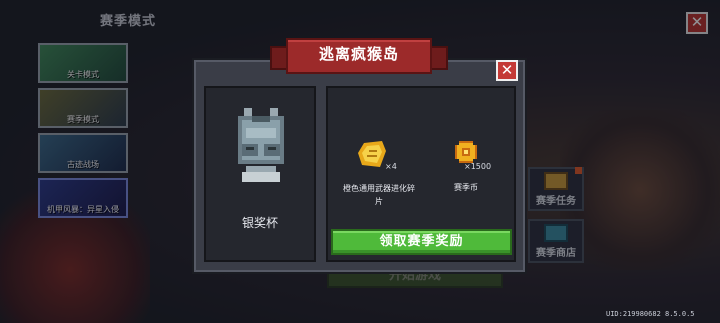  I want to click on reward-name: 赛季币, so click(466, 187).